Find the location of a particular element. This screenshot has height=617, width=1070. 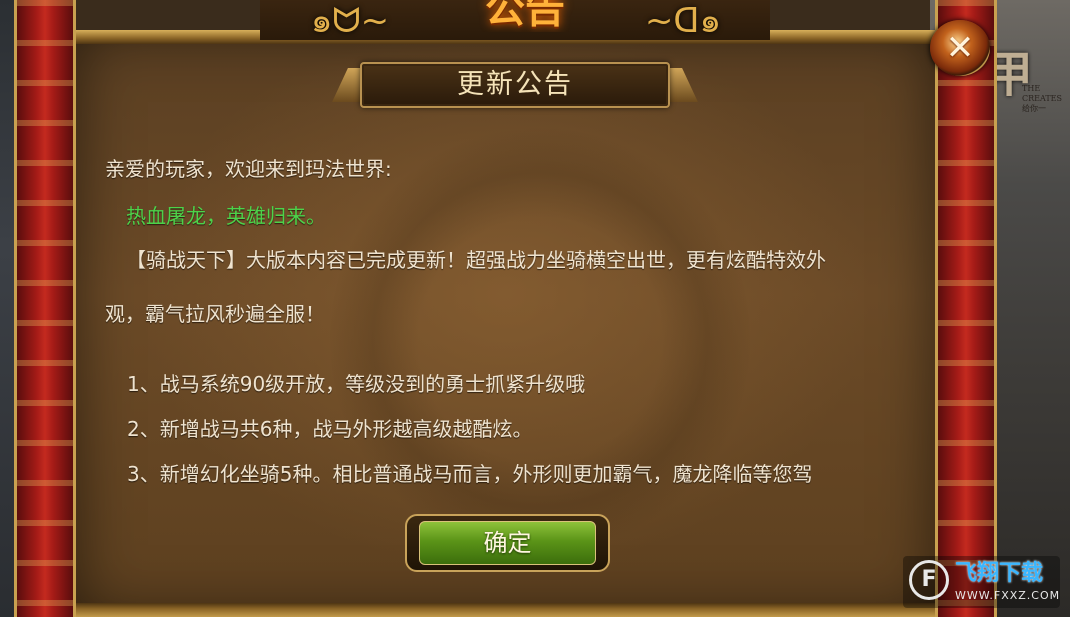

fxxz-logo-icon: F is located at coordinates (929, 580).